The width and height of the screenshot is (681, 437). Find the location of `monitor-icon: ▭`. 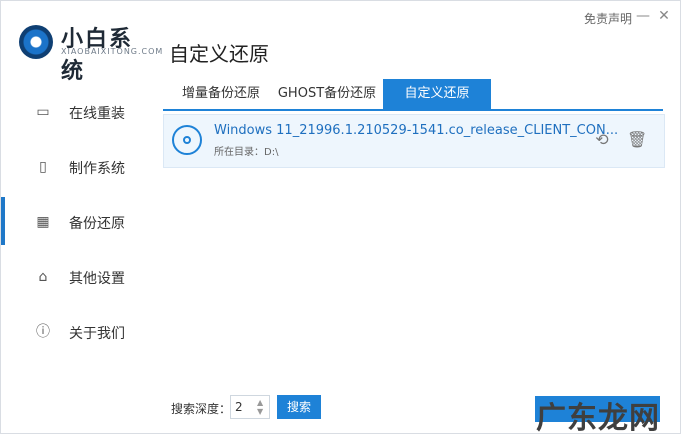

monitor-icon: ▭ is located at coordinates (43, 112).